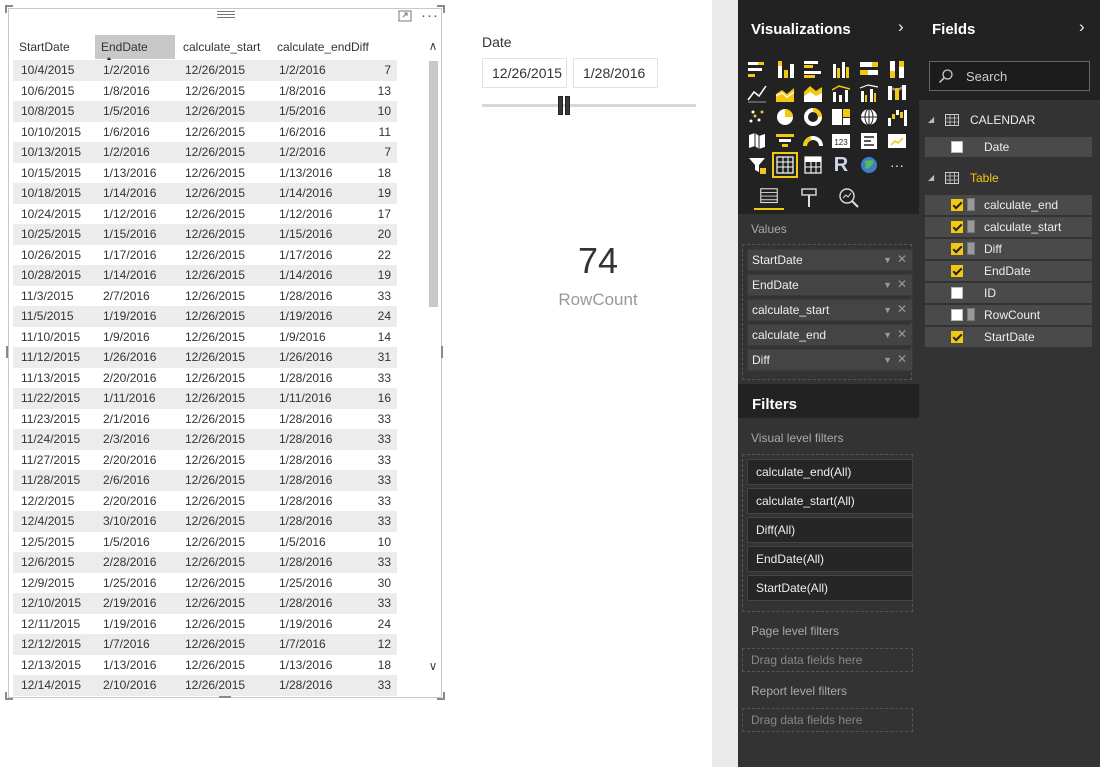  Describe the element at coordinates (869, 93) in the screenshot. I see `line-clustered-column-icon` at that location.